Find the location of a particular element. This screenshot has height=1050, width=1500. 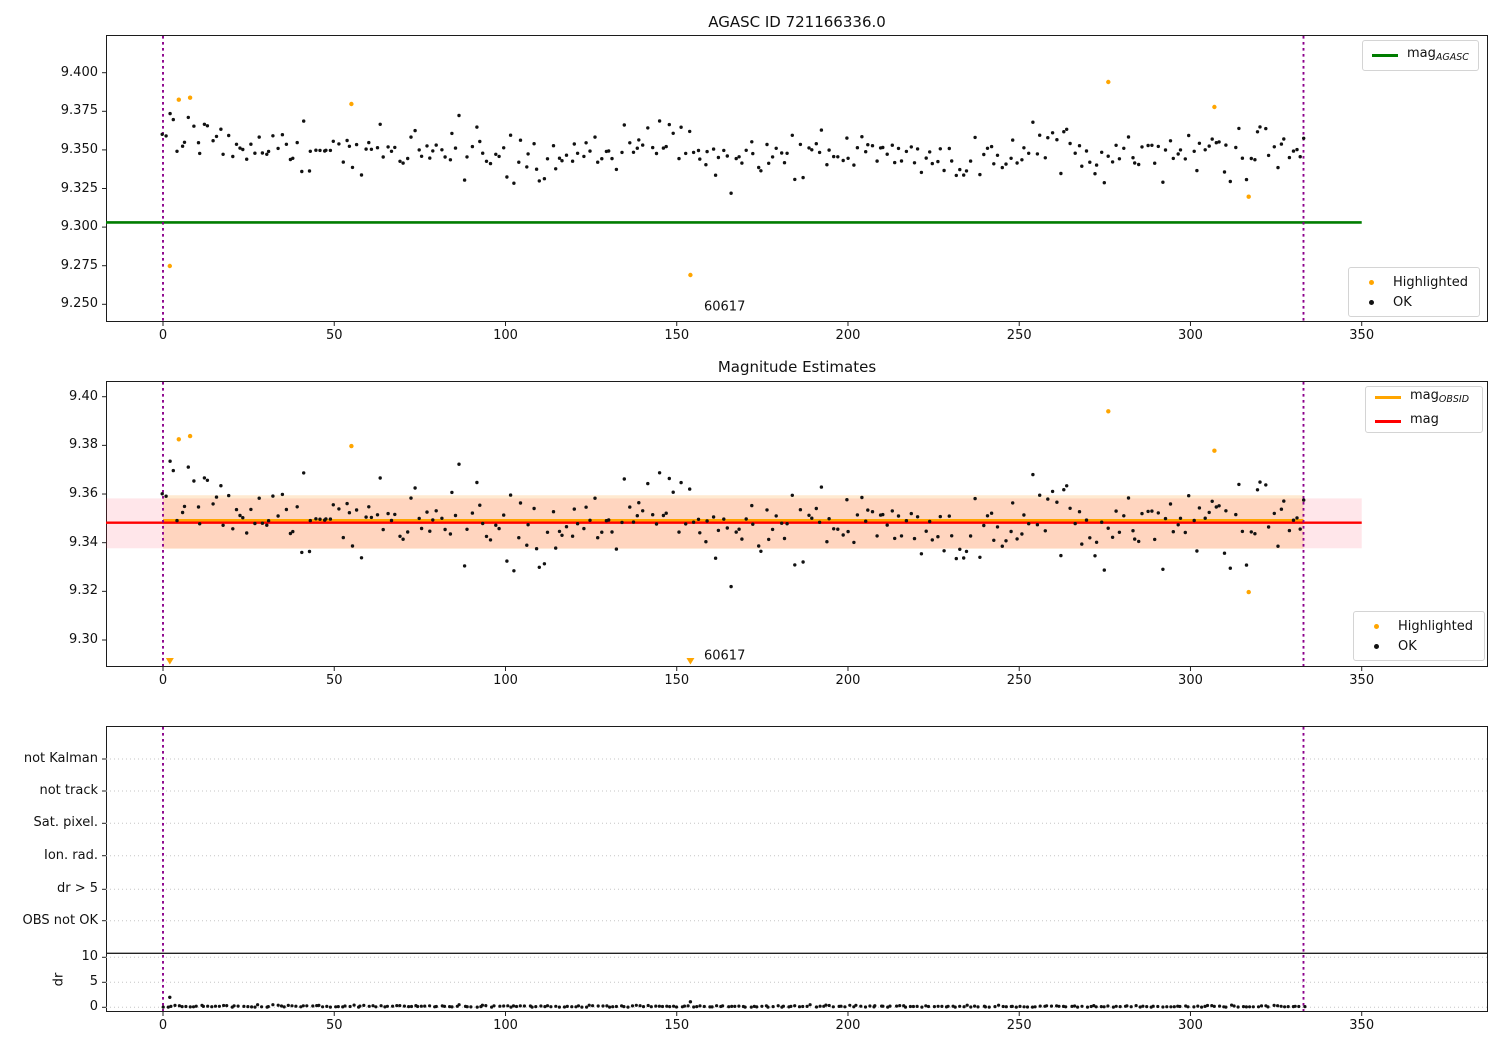

legend-mag-agasc: magAGASC is located at coordinates (1420, 55).